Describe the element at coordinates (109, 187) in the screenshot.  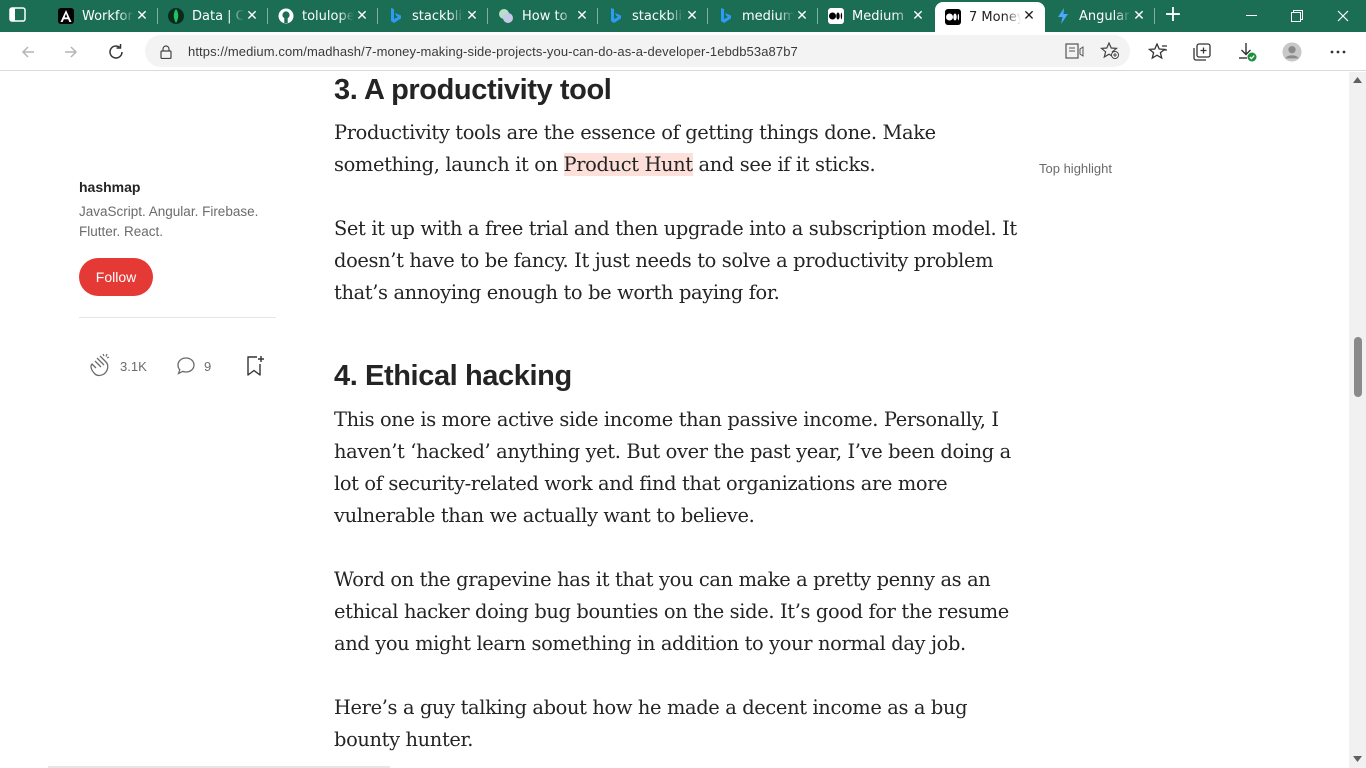
I see `author-name: hashmap` at that location.